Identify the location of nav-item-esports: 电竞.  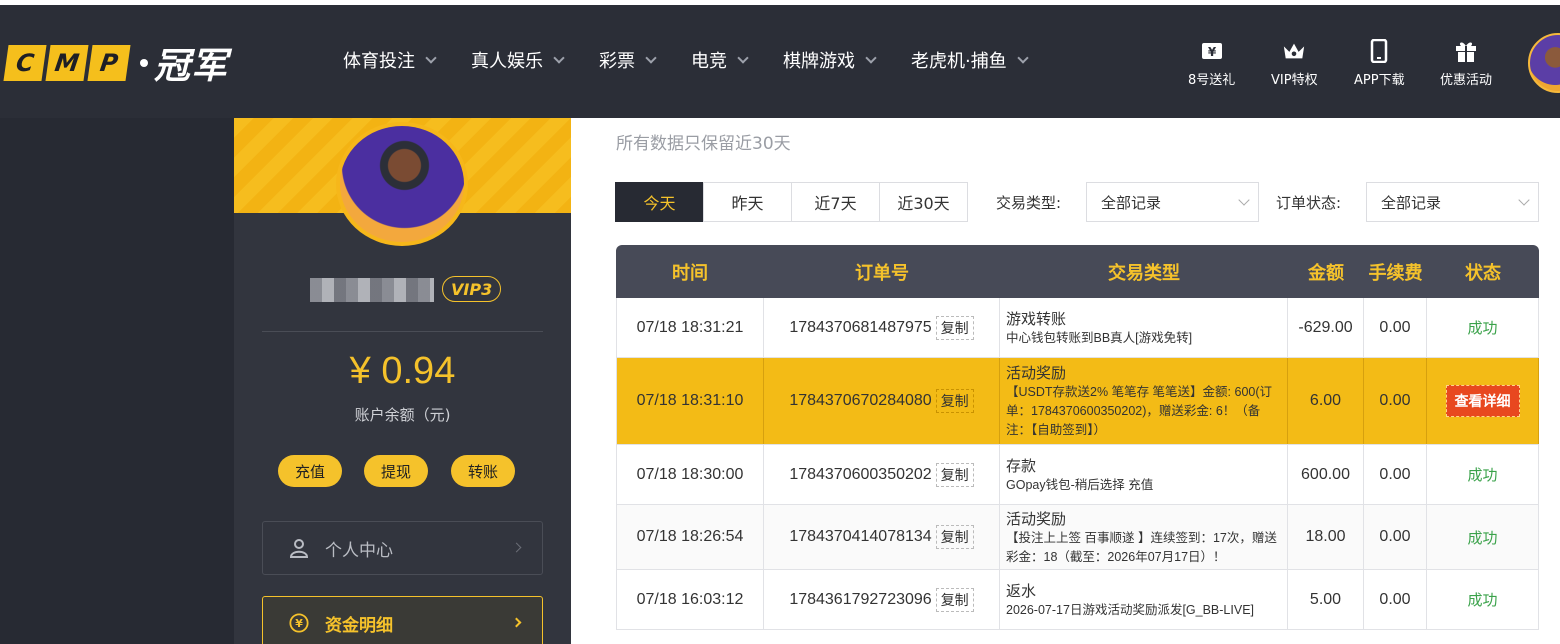
(720, 60).